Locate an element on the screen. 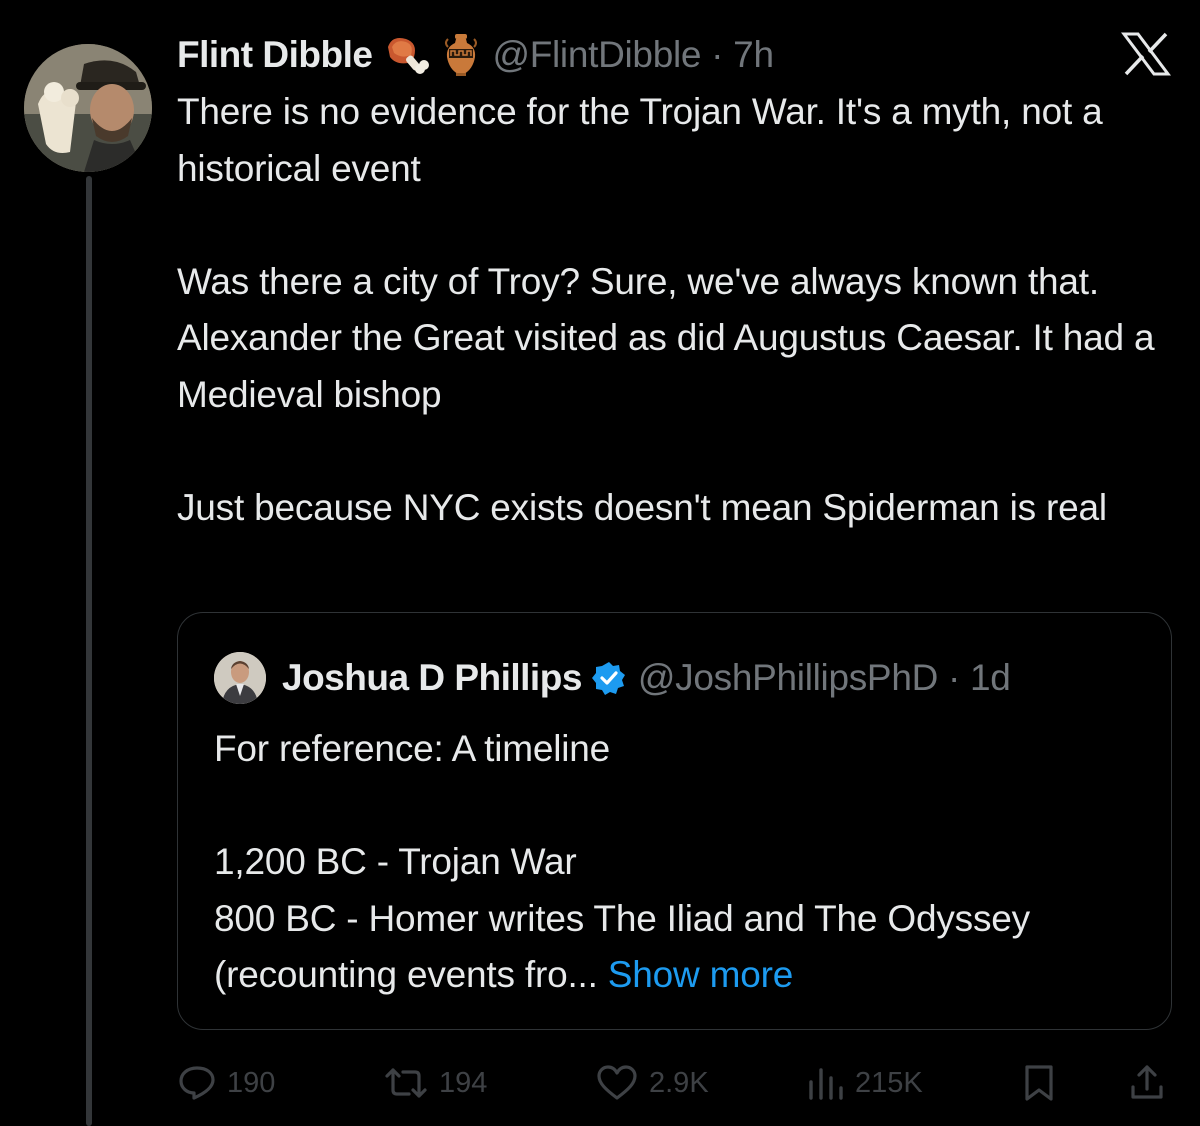 Image resolution: width=1200 pixels, height=1126 pixels. author-name: Flint Dibble is located at coordinates (275, 55).